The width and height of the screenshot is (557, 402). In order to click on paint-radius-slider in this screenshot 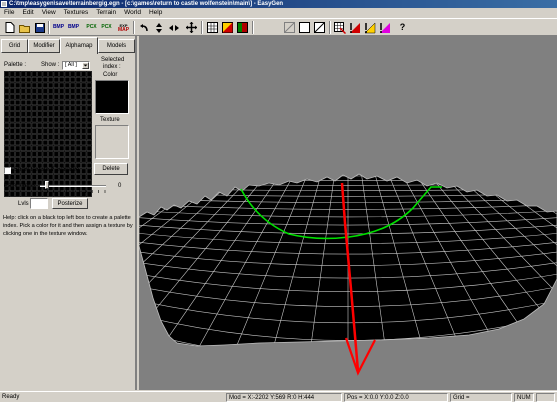, I will do `click(73, 186)`.